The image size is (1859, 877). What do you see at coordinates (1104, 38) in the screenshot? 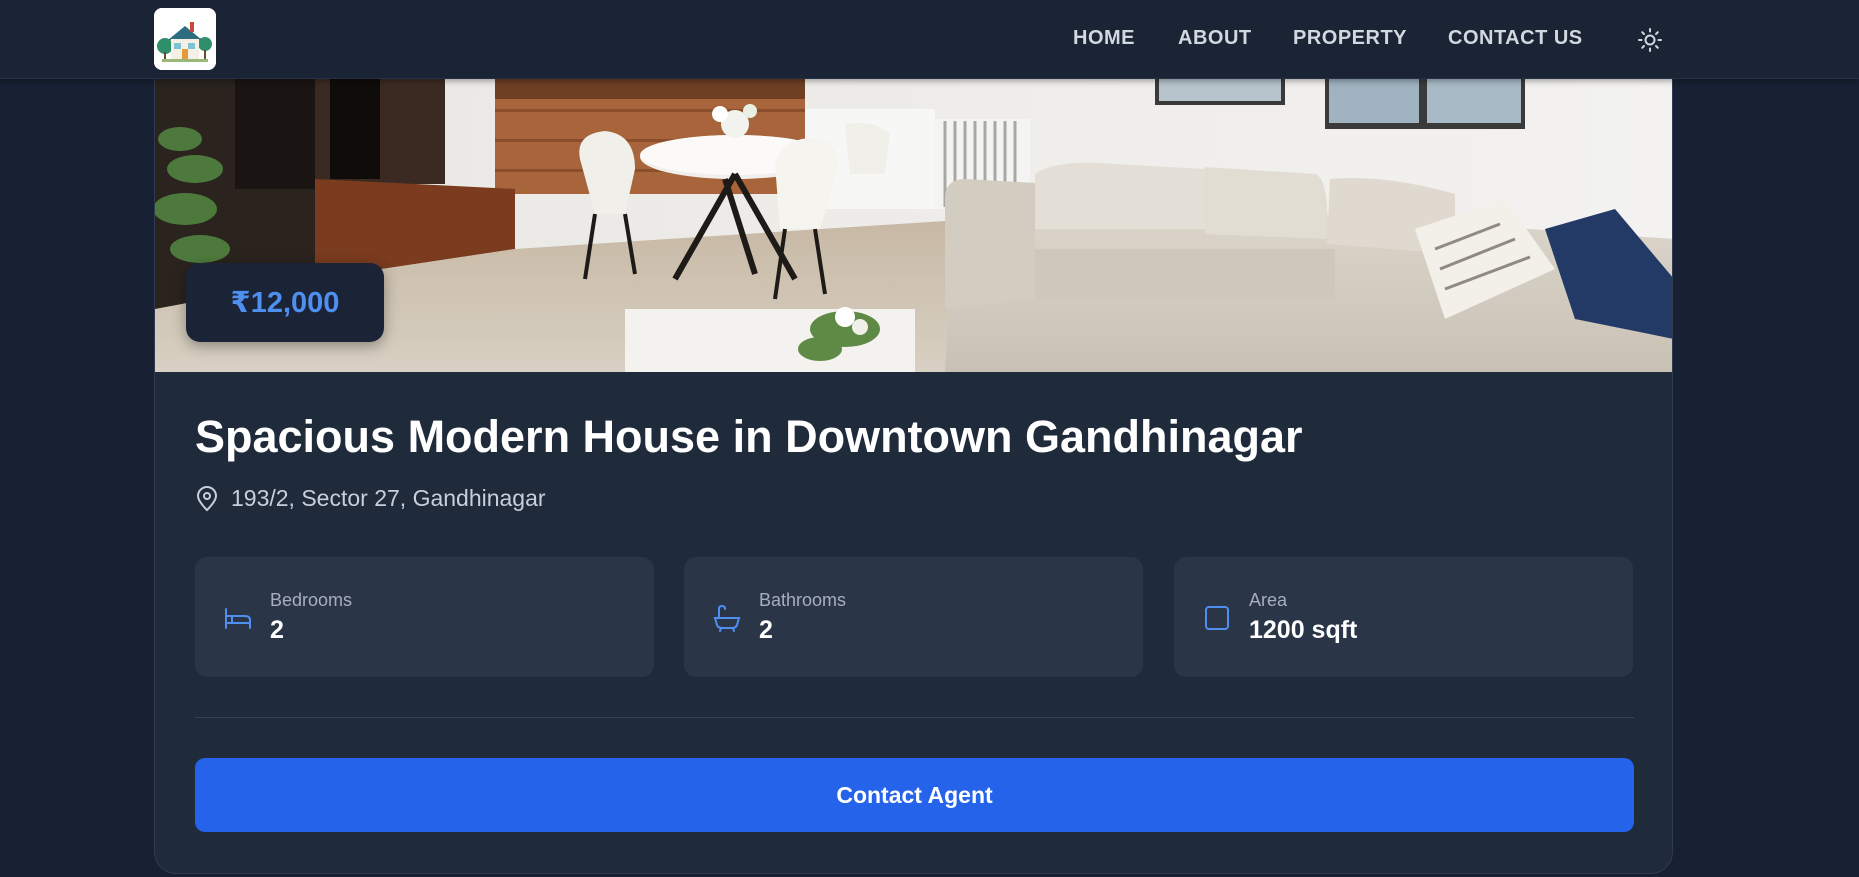
I see `nav-home: HOME` at bounding box center [1104, 38].